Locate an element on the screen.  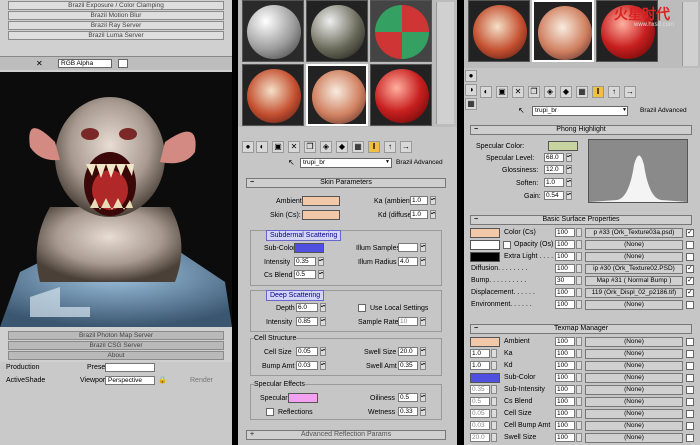
swell-size-spinner: ▴▾ is located at coordinates (423, 351).